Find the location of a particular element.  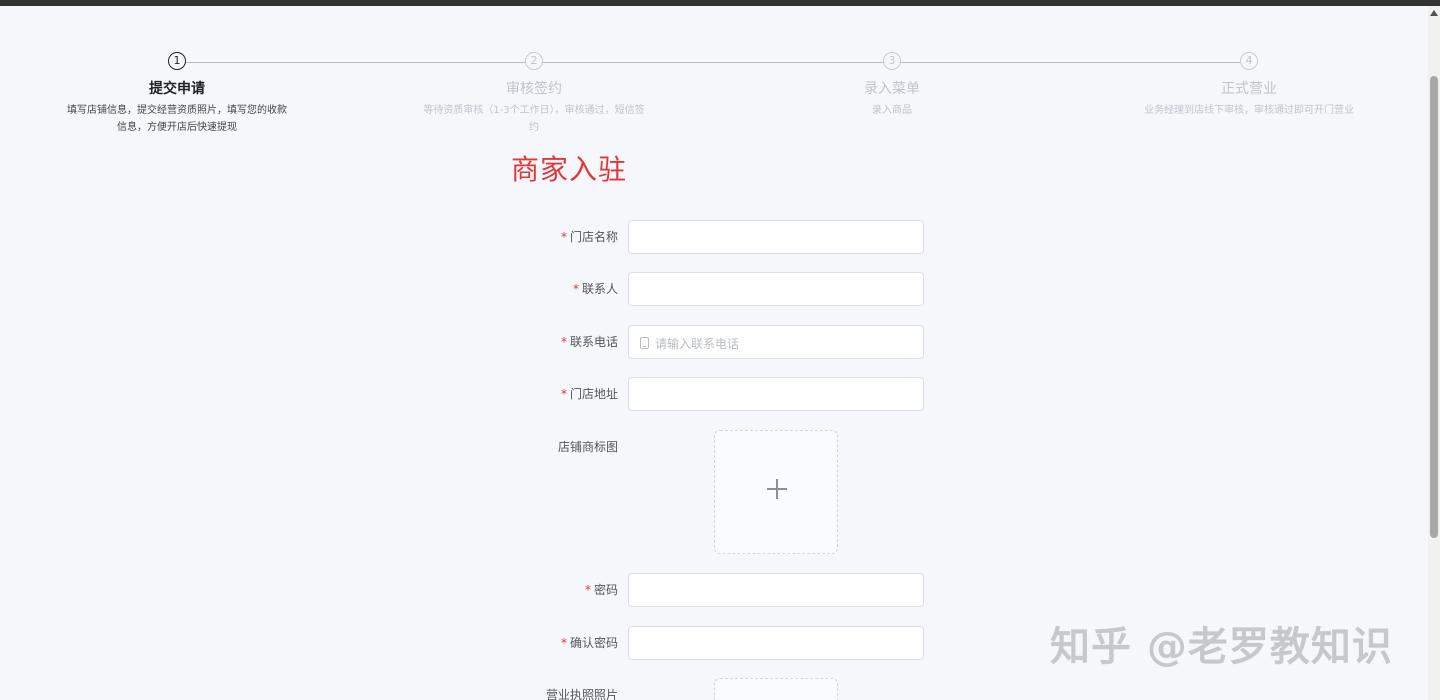

step-3-title: 录入菜单 is located at coordinates (892, 89).